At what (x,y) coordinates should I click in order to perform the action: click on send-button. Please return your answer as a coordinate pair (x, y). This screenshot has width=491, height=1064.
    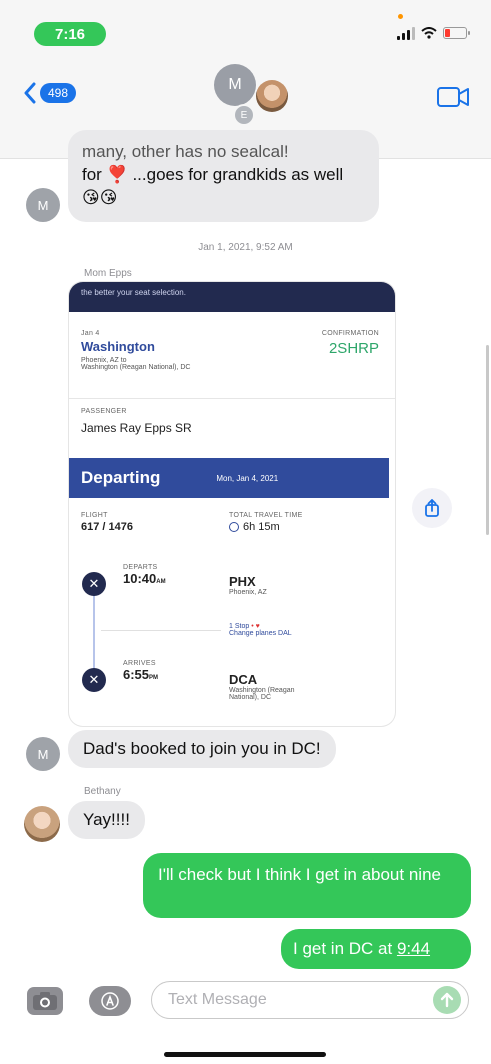
    Looking at the image, I should click on (447, 1000).